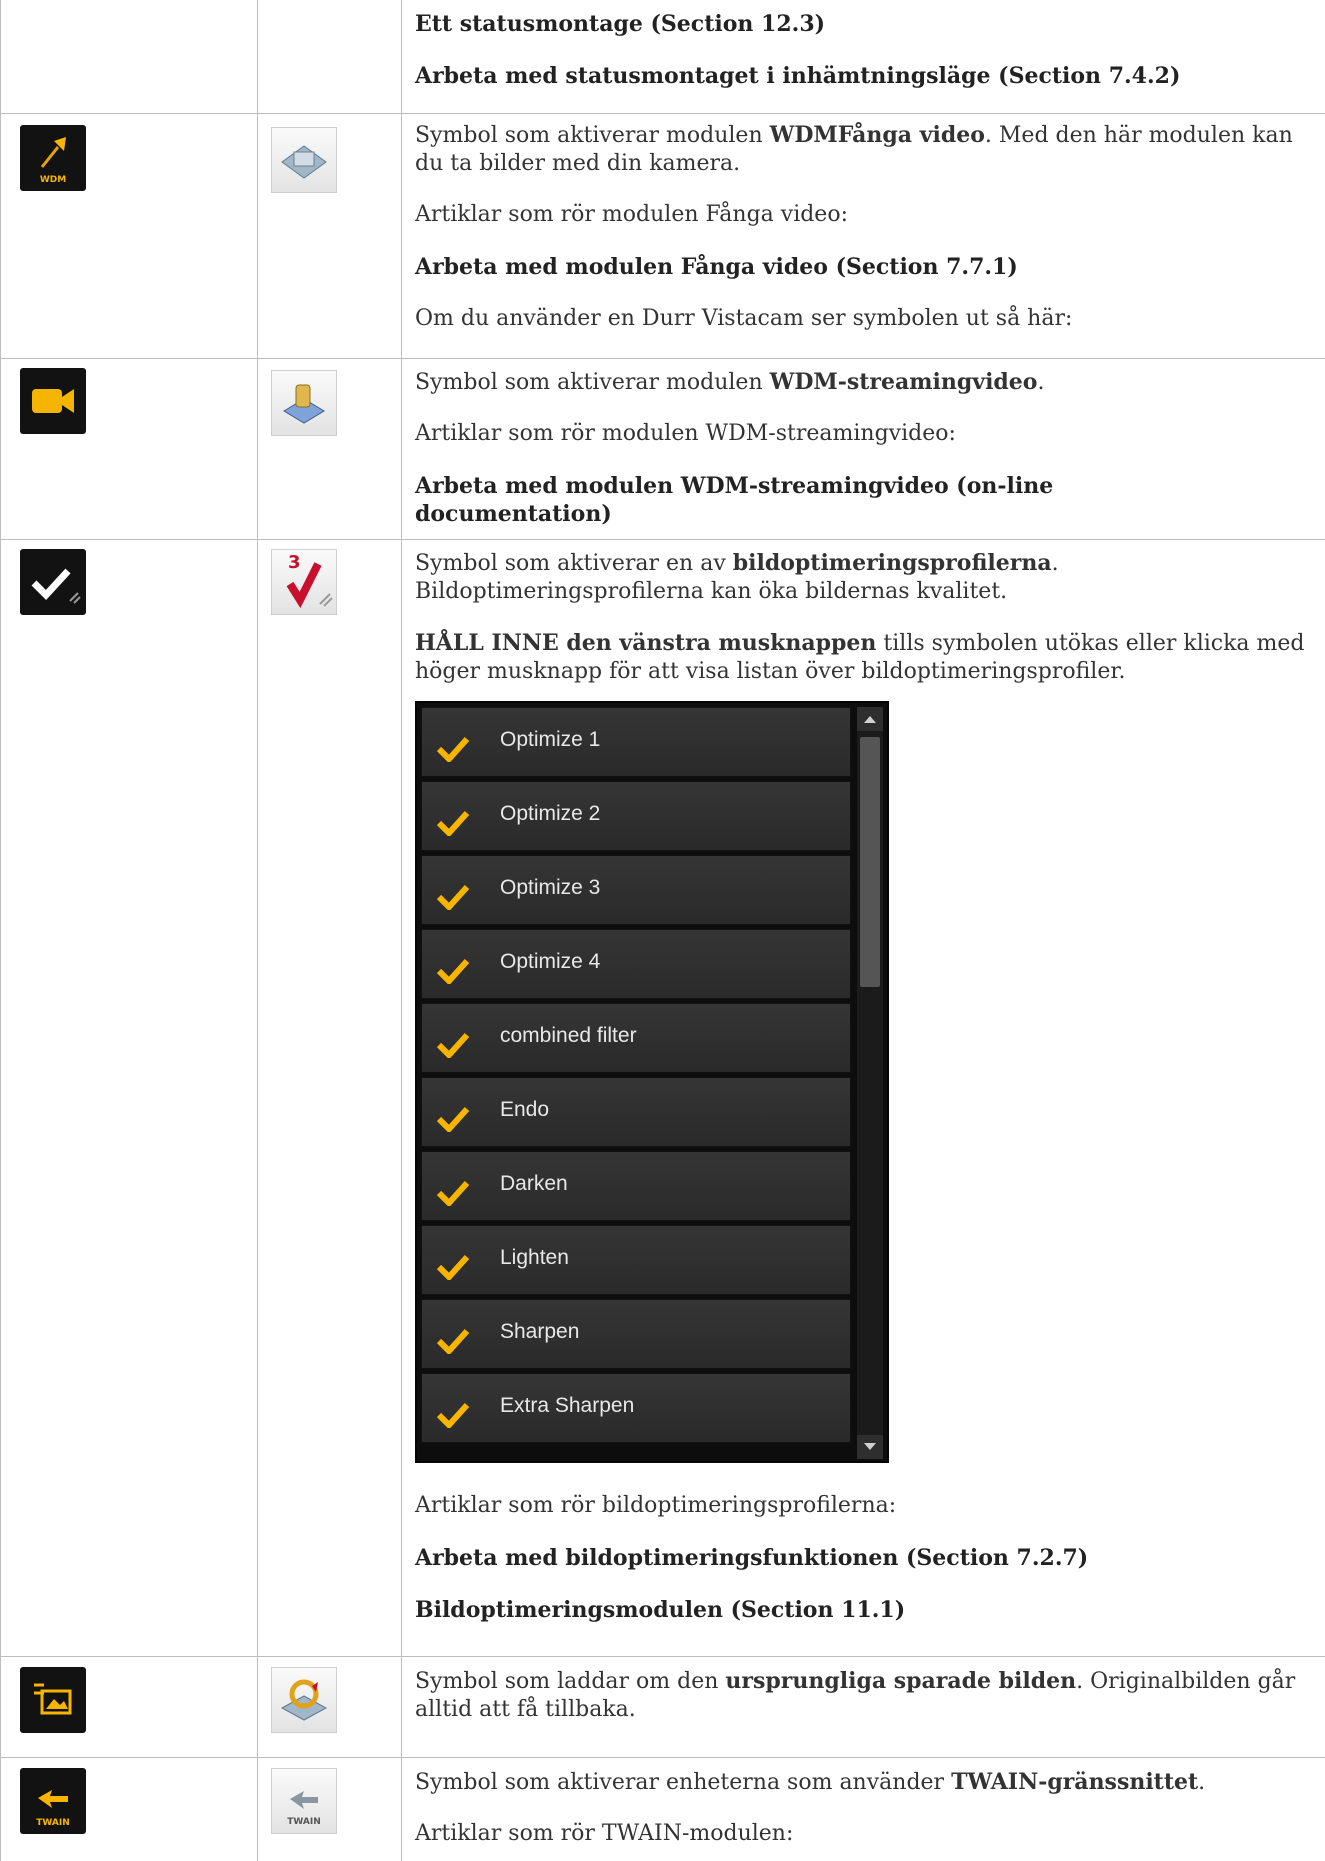 The image size is (1325, 1861). Describe the element at coordinates (53, 158) in the screenshot. I see `wdm-capture-dark-icon: WDM` at that location.